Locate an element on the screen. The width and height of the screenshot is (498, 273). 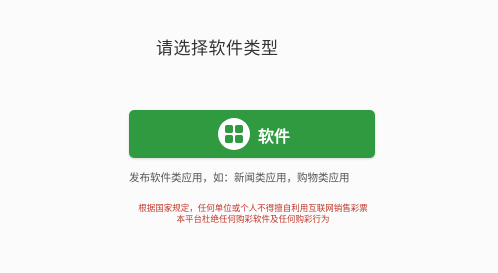
software-button-label: 软件 is located at coordinates (274, 136).